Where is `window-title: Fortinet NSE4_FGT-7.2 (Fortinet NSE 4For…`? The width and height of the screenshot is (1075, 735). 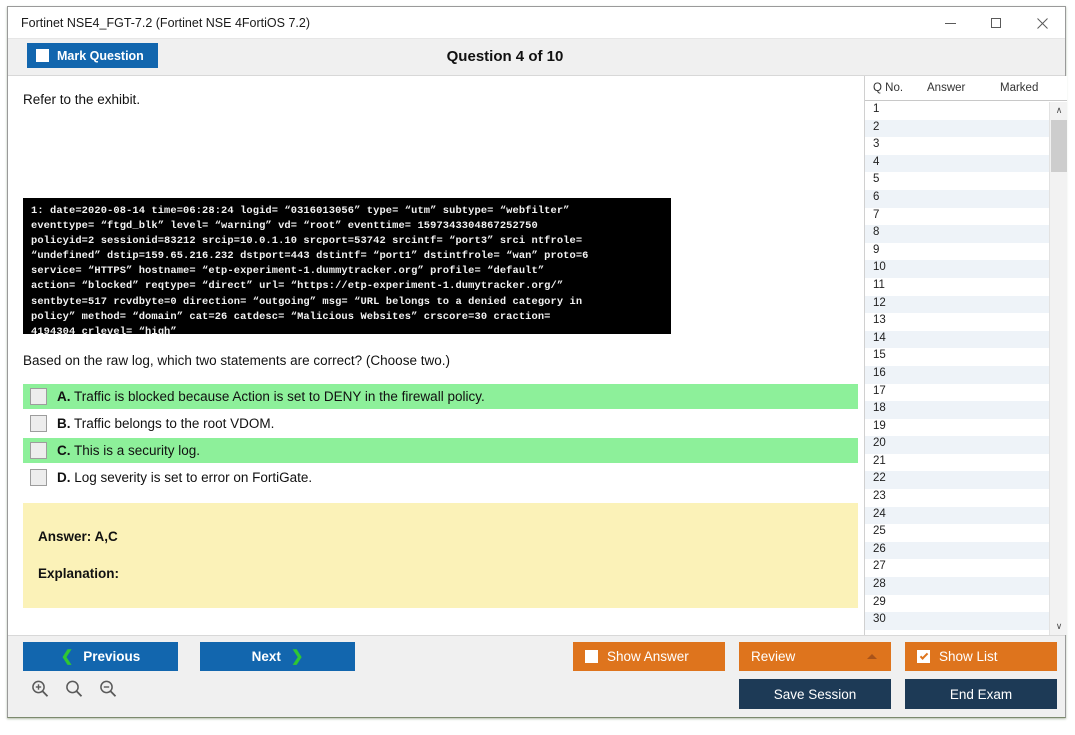
window-title: Fortinet NSE4_FGT-7.2 (Fortinet NSE 4For… is located at coordinates (165, 23).